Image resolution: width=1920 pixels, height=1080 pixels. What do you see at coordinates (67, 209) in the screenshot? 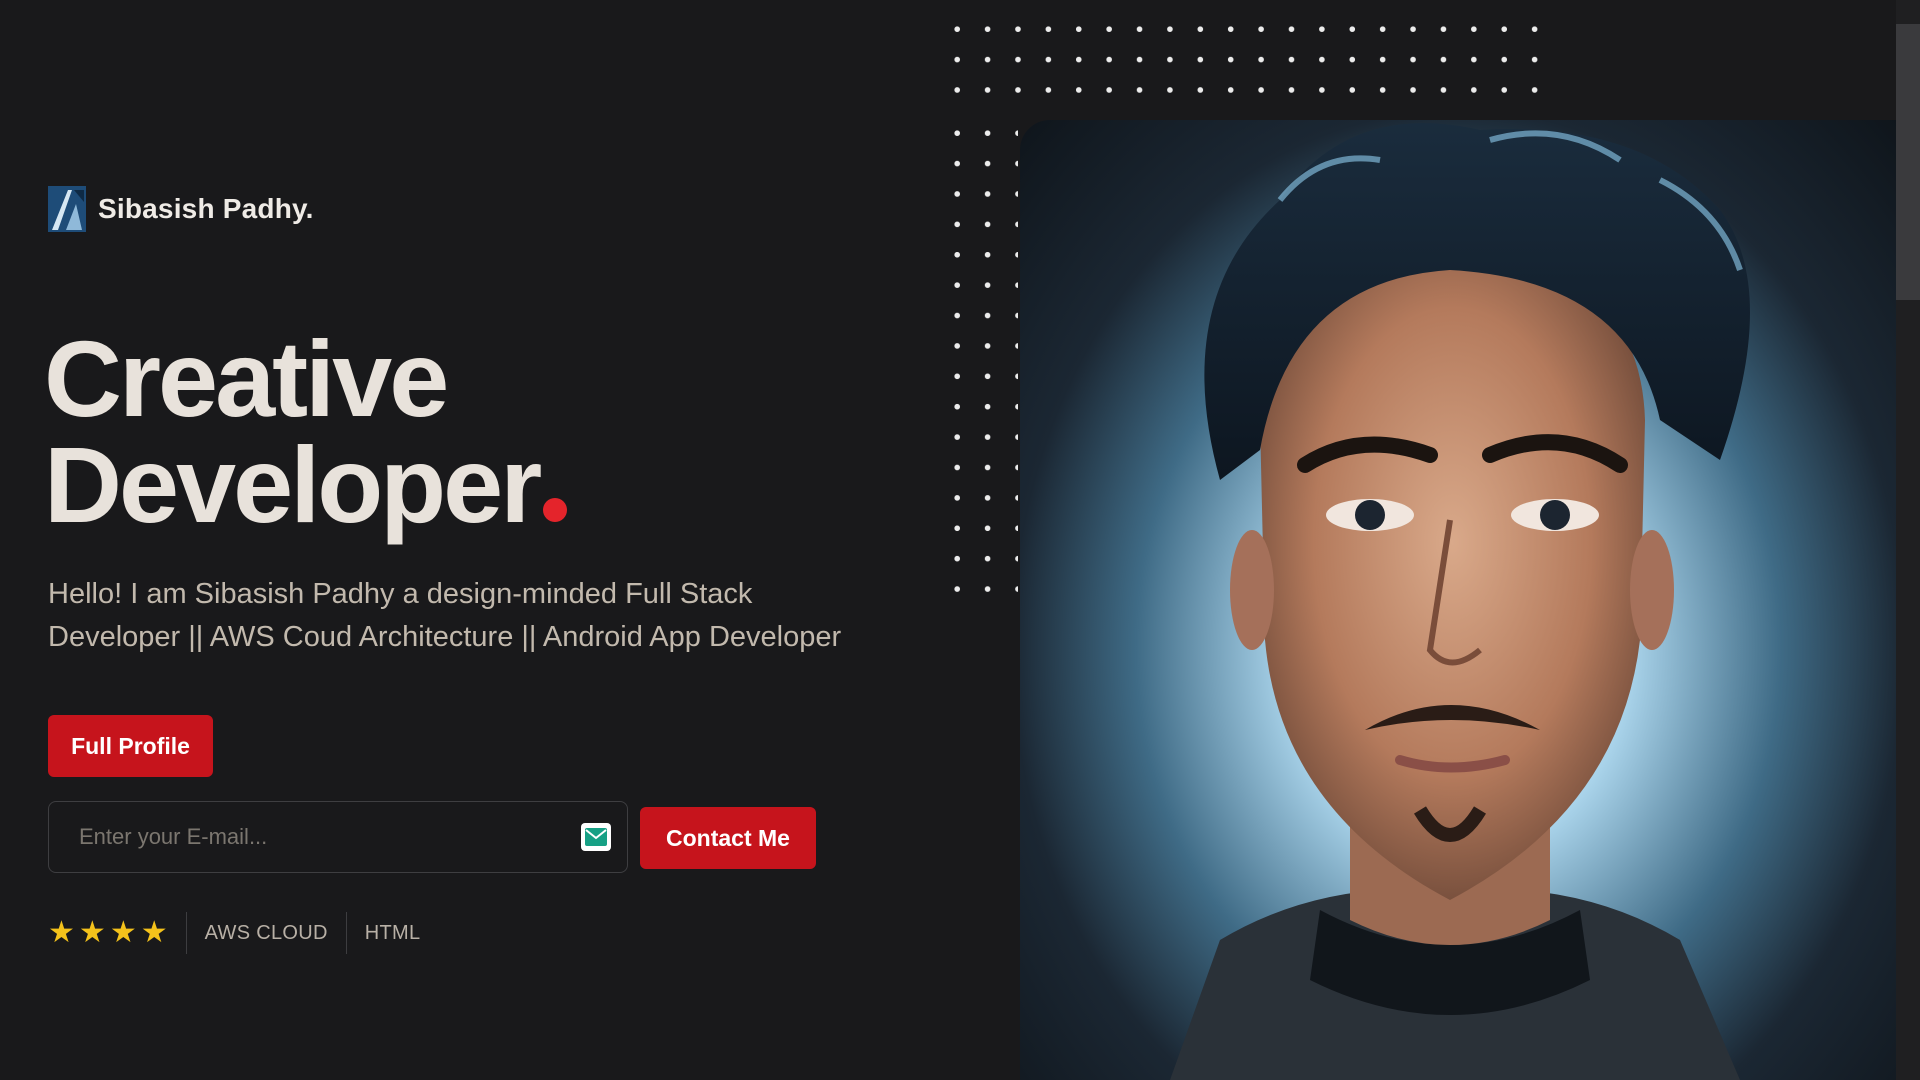
I see `brand-logo-icon` at bounding box center [67, 209].